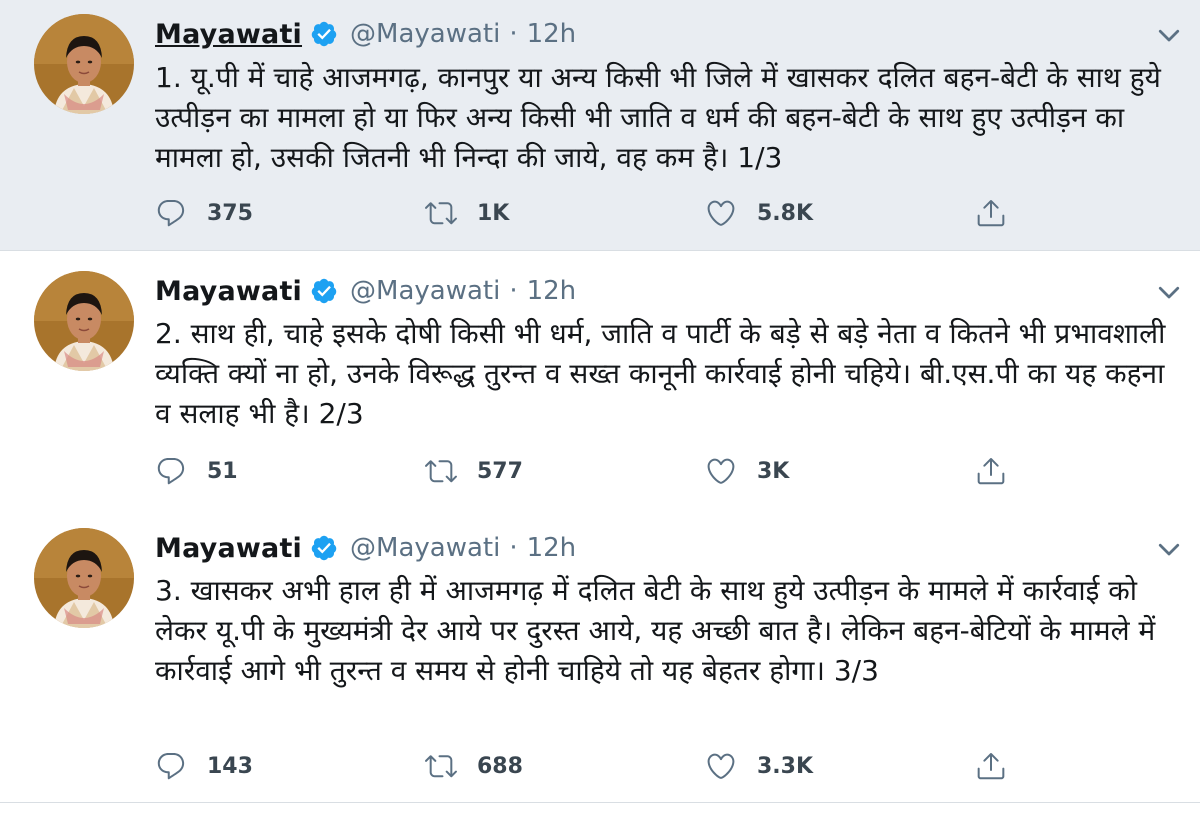 Image resolution: width=1200 pixels, height=818 pixels. Describe the element at coordinates (196, 471) in the screenshot. I see `reply-button: 51` at that location.